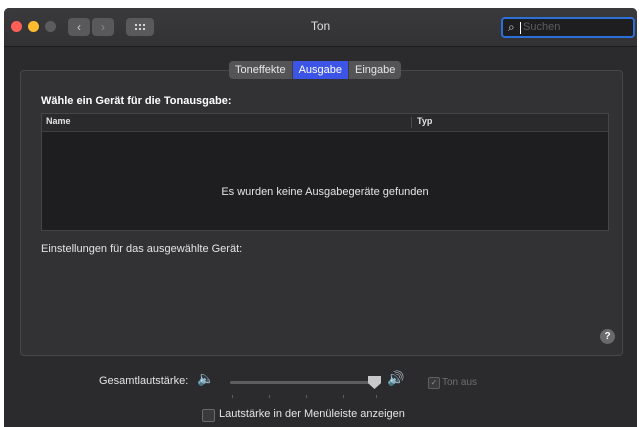  What do you see at coordinates (136, 101) in the screenshot?
I see `device-prompt: Wähle ein Gerät für die Tonausgabe:` at bounding box center [136, 101].